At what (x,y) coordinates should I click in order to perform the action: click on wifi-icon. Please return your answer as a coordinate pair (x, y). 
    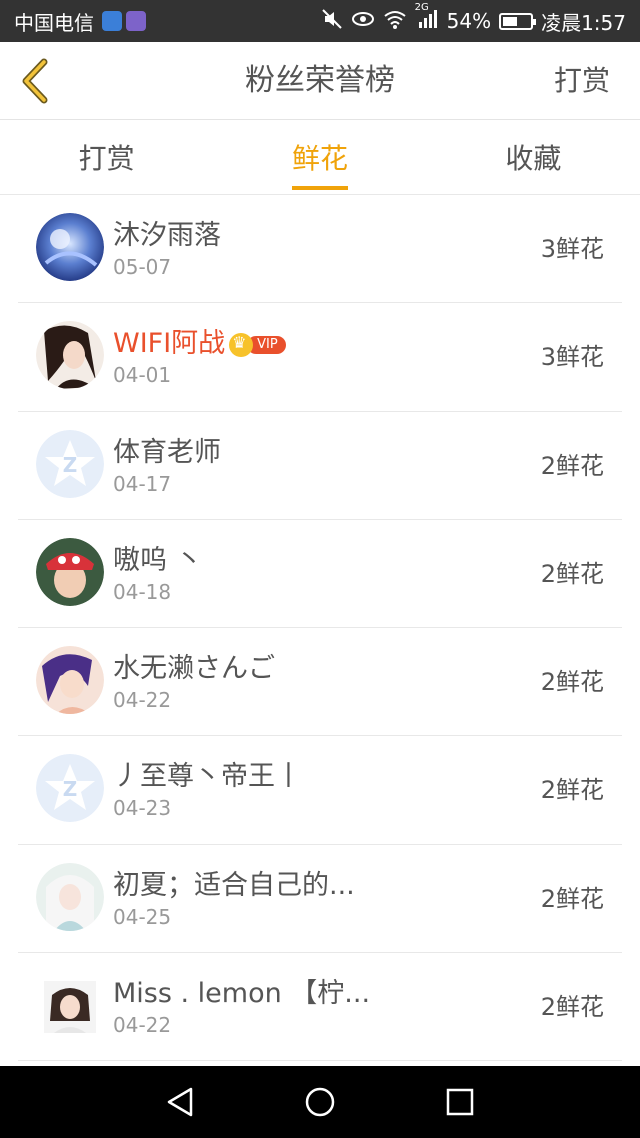
    Looking at the image, I should click on (395, 21).